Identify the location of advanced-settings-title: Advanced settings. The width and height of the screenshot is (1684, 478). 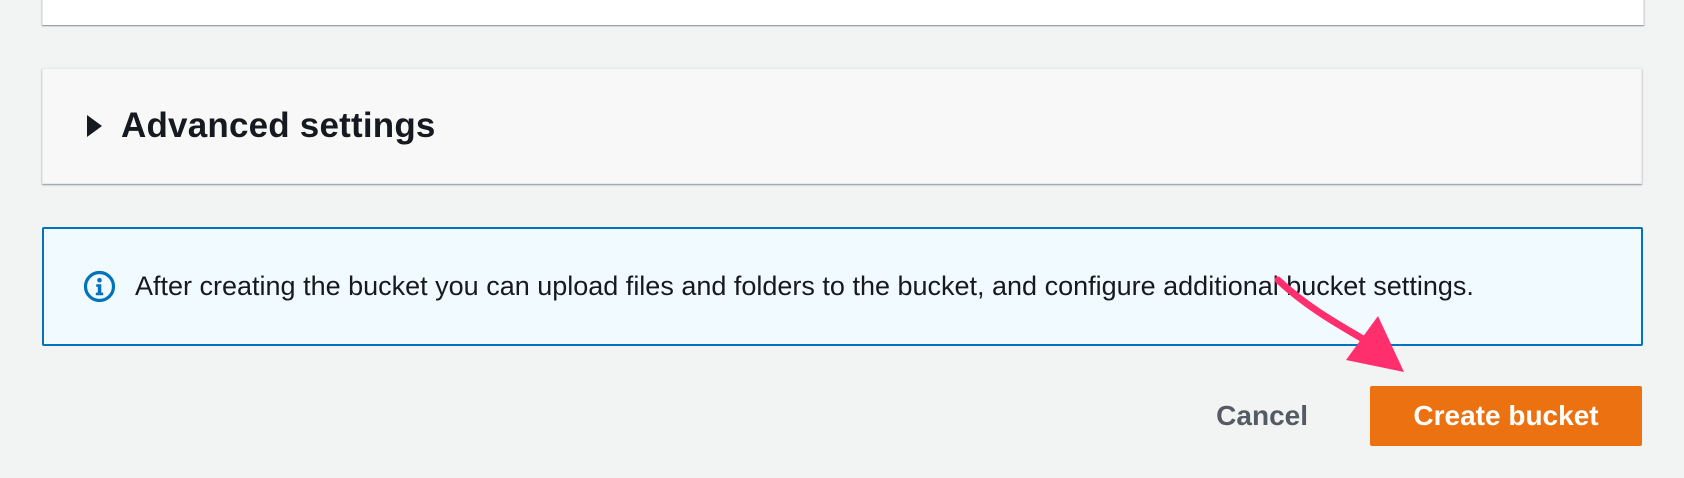
(278, 125).